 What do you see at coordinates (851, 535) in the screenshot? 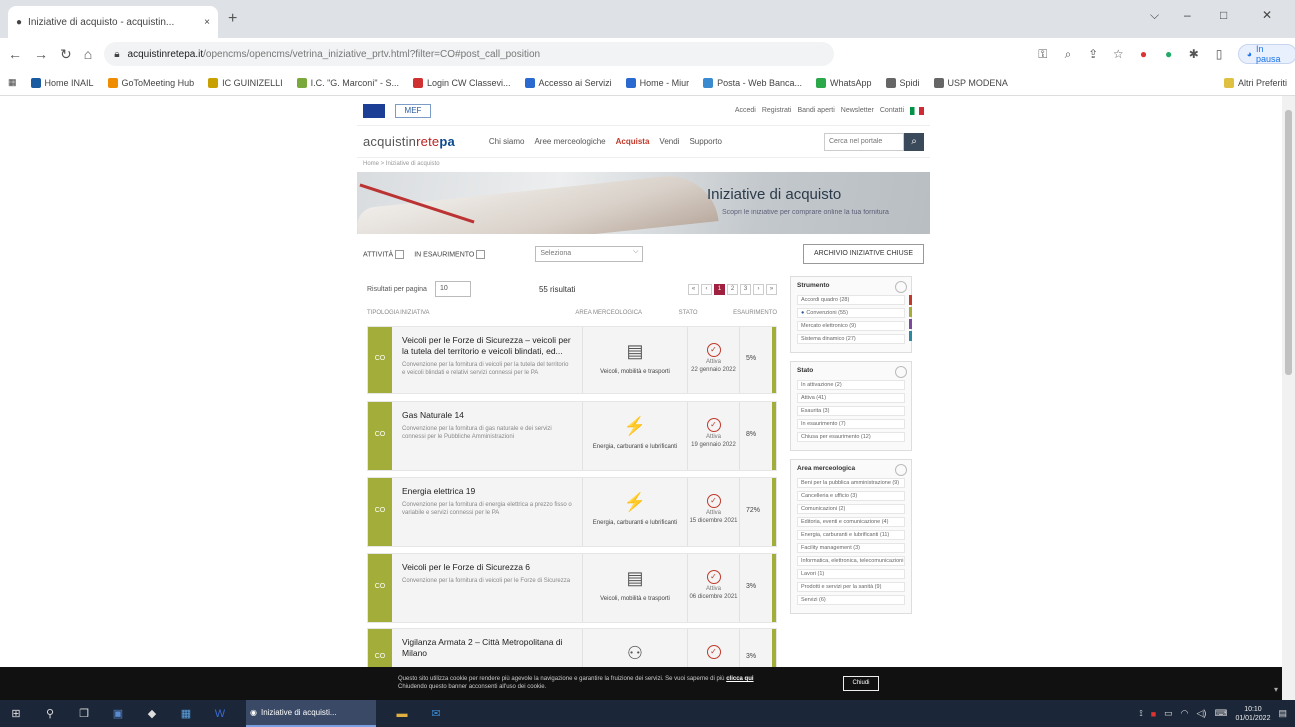
I see `filter-option: Energia, carburanti e lubrificanti (11)` at bounding box center [851, 535].